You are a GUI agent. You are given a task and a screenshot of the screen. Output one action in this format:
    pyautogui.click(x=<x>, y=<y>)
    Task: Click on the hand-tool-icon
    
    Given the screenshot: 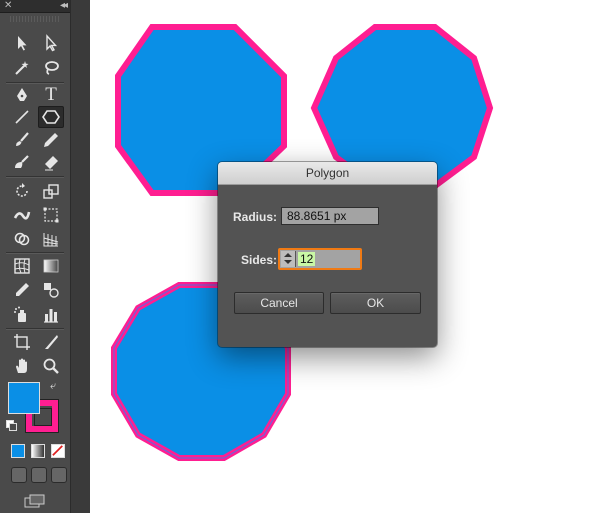 What is the action you would take?
    pyautogui.click(x=22, y=366)
    